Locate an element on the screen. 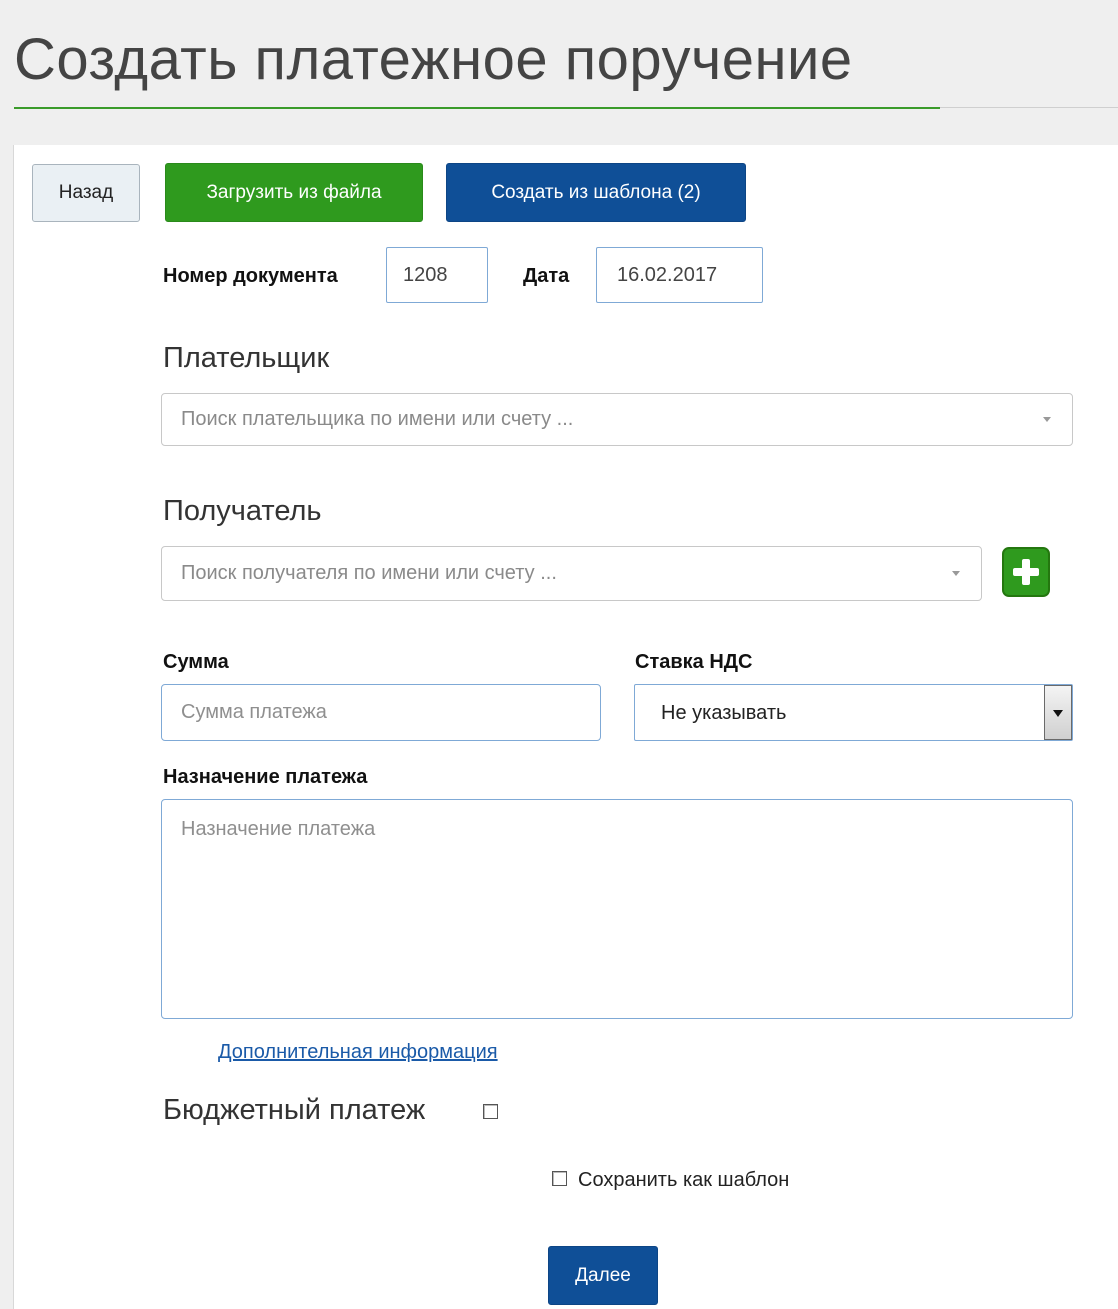  payer-title: Плательщик is located at coordinates (246, 358).